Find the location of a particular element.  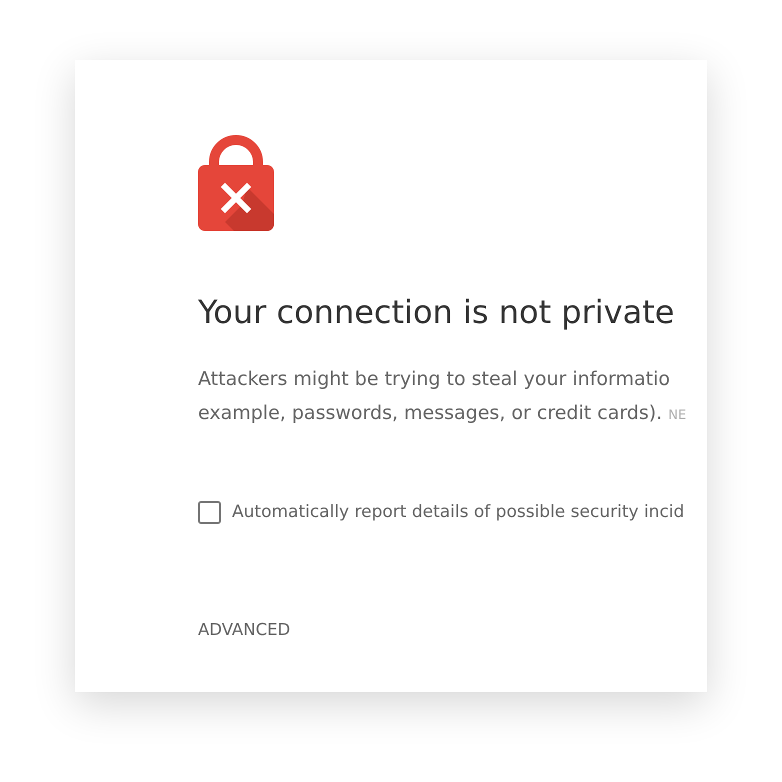

warning-text: Attackers might be trying to steal your informatio is located at coordinates (434, 379).